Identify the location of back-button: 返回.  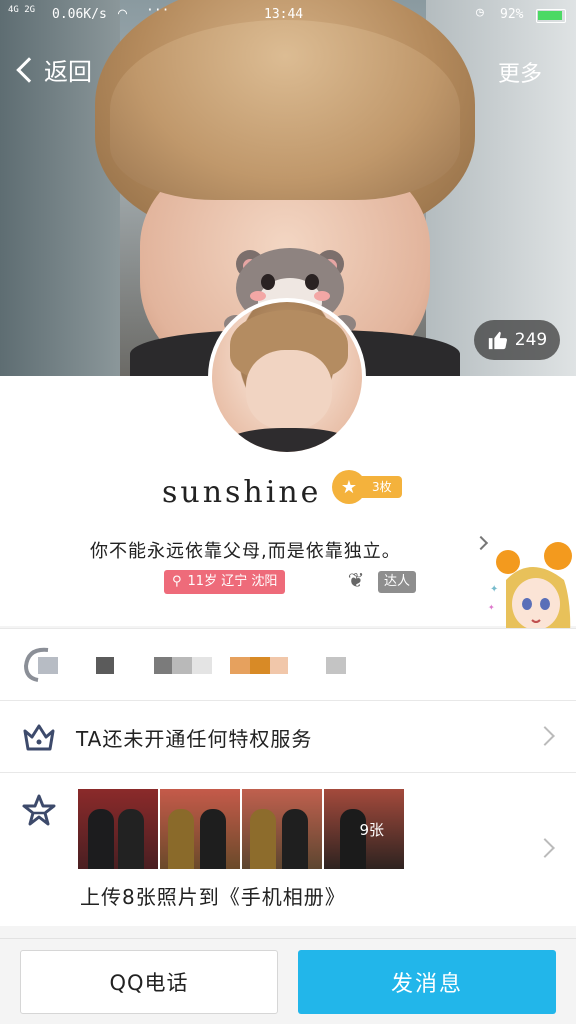
(53, 69).